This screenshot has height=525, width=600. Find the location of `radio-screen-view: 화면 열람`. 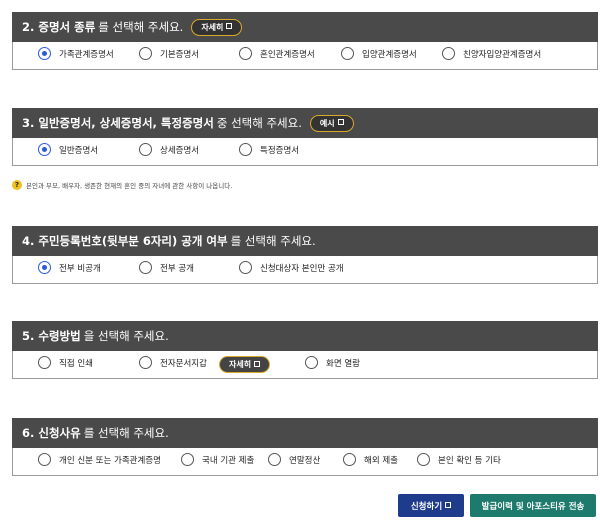

radio-screen-view: 화면 열람 is located at coordinates (332, 362).